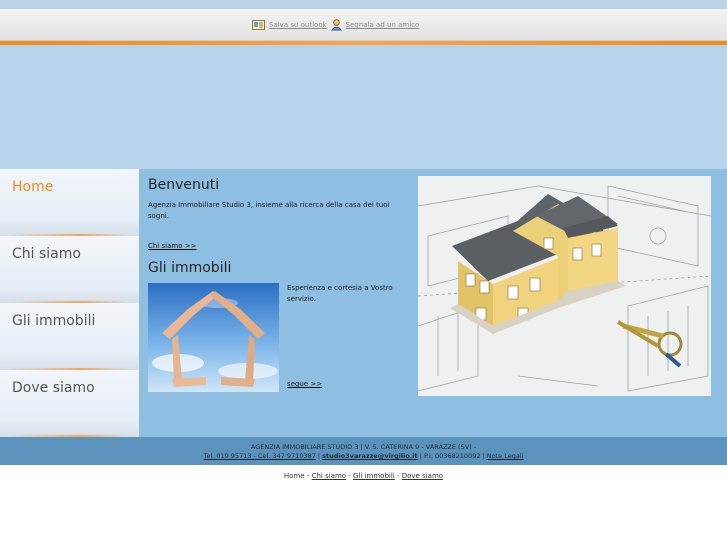 The width and height of the screenshot is (727, 545). I want to click on nav-item-label: Dove siamo, so click(53, 388).